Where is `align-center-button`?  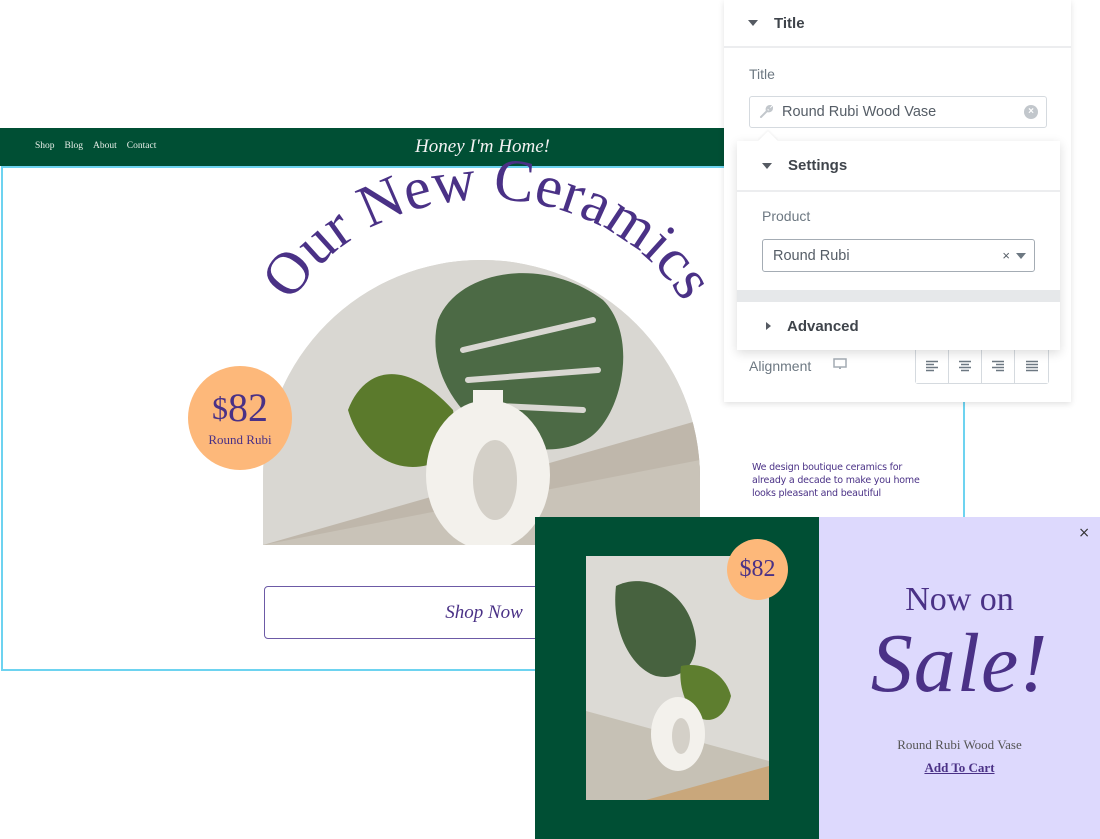
align-center-button is located at coordinates (965, 366).